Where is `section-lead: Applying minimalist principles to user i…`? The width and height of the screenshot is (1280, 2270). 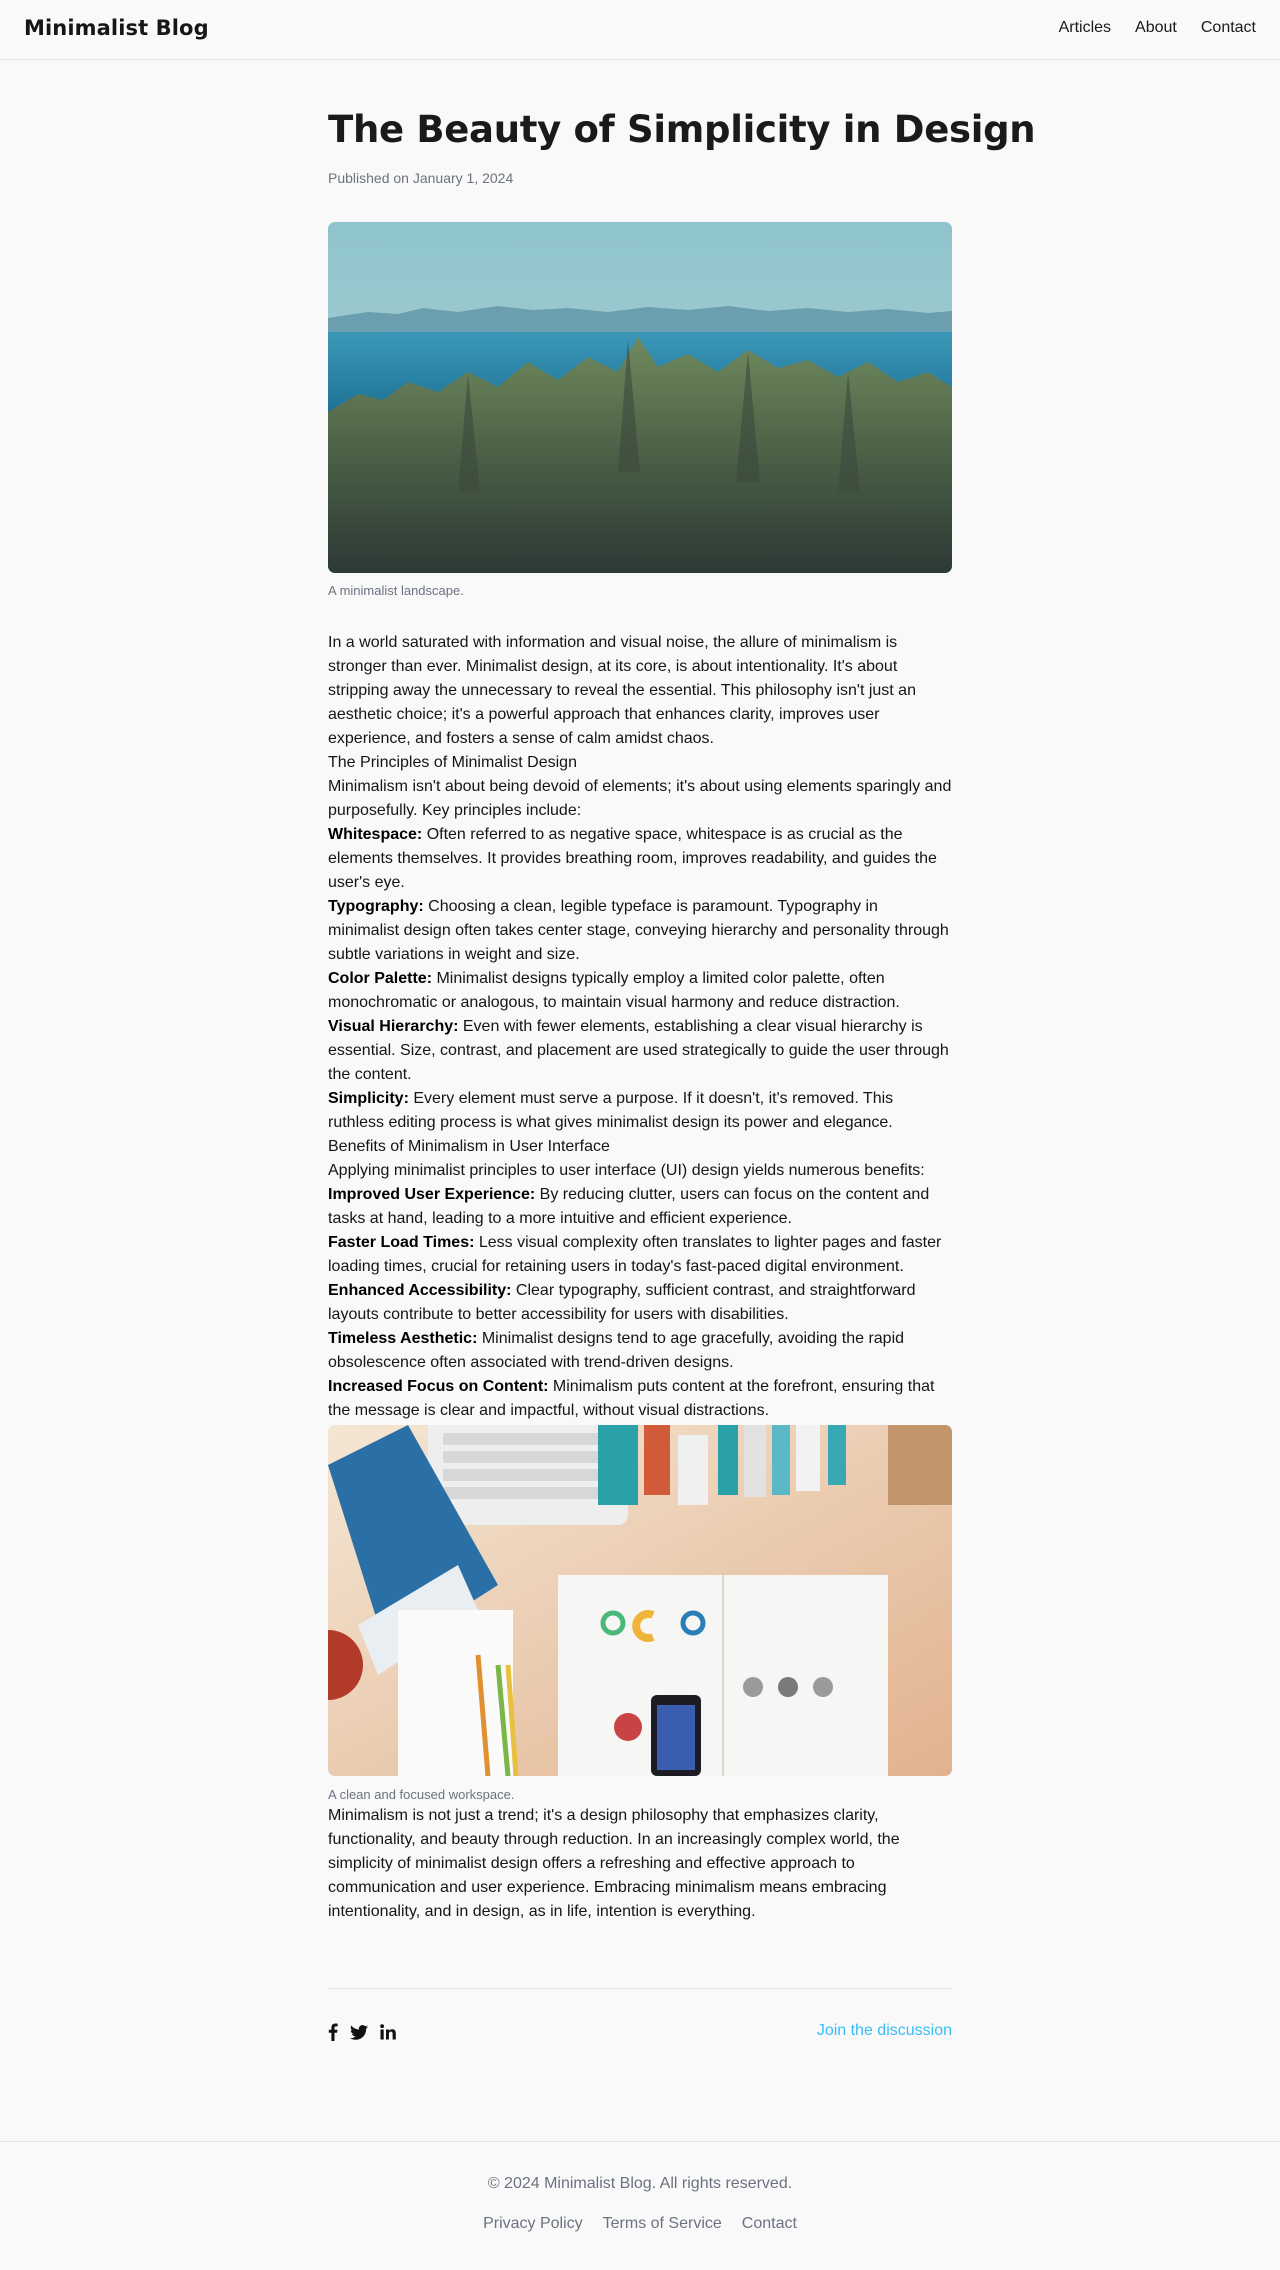
section-lead: Applying minimalist principles to user i… is located at coordinates (626, 1170).